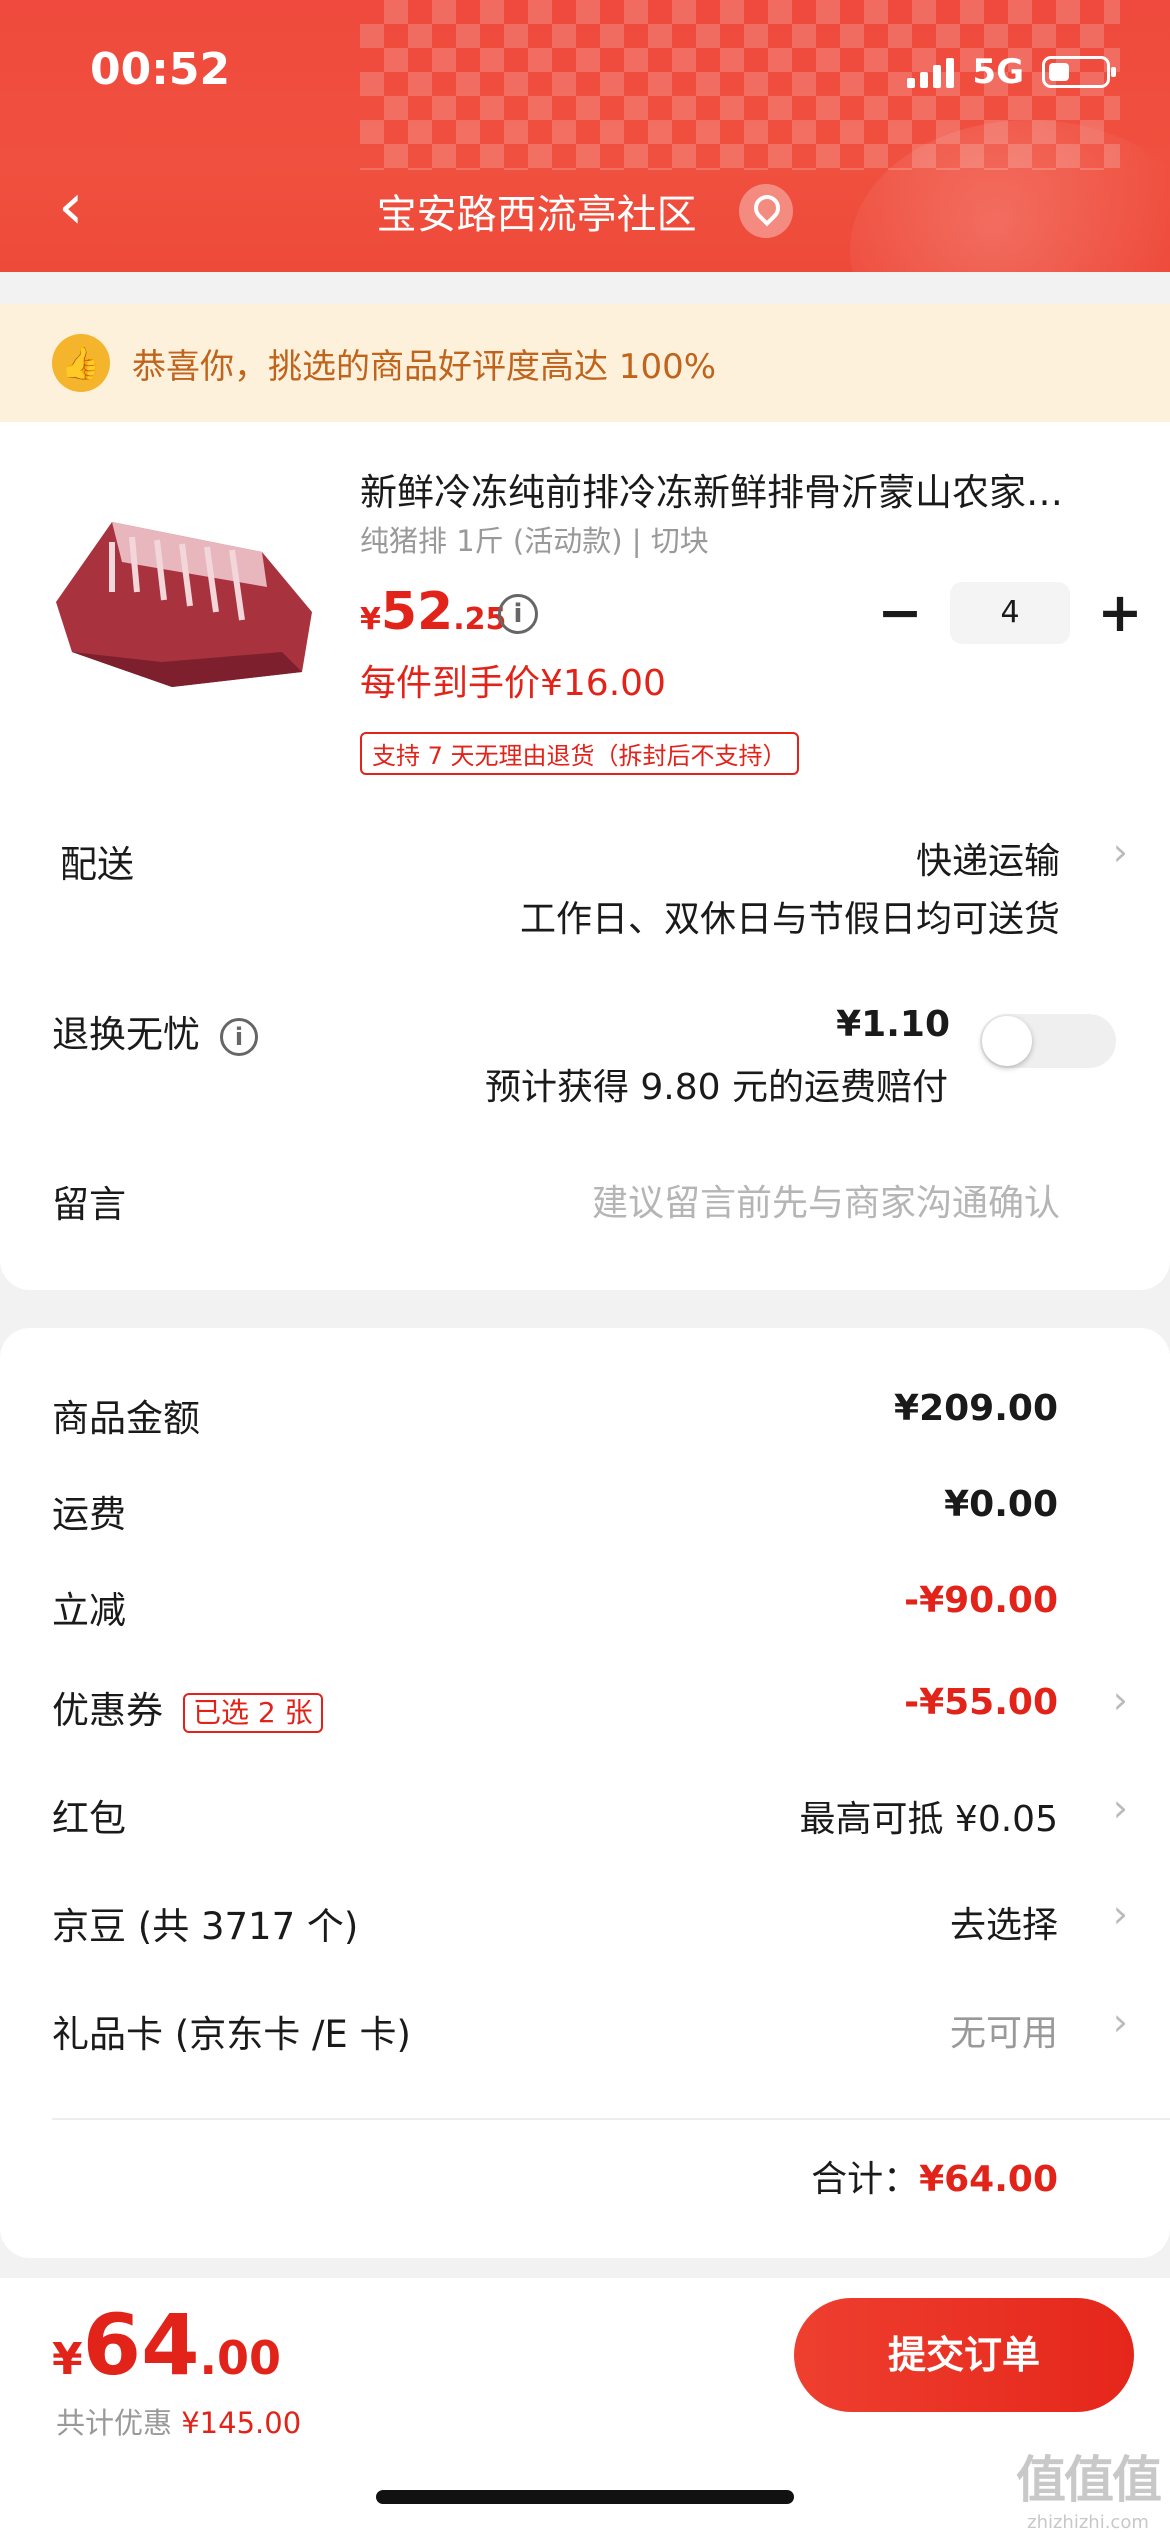 The image size is (1170, 2532). I want to click on location-pin-icon, so click(766, 211).